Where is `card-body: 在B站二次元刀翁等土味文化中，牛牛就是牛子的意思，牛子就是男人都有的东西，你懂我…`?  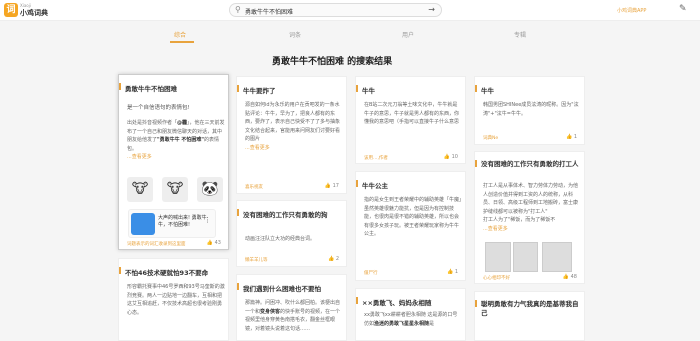 card-body: 在B站二次元刀翁等土味文化中，牛牛就是牛子的意思，牛子就是男人都有的东西，你懂我… is located at coordinates (412, 113).